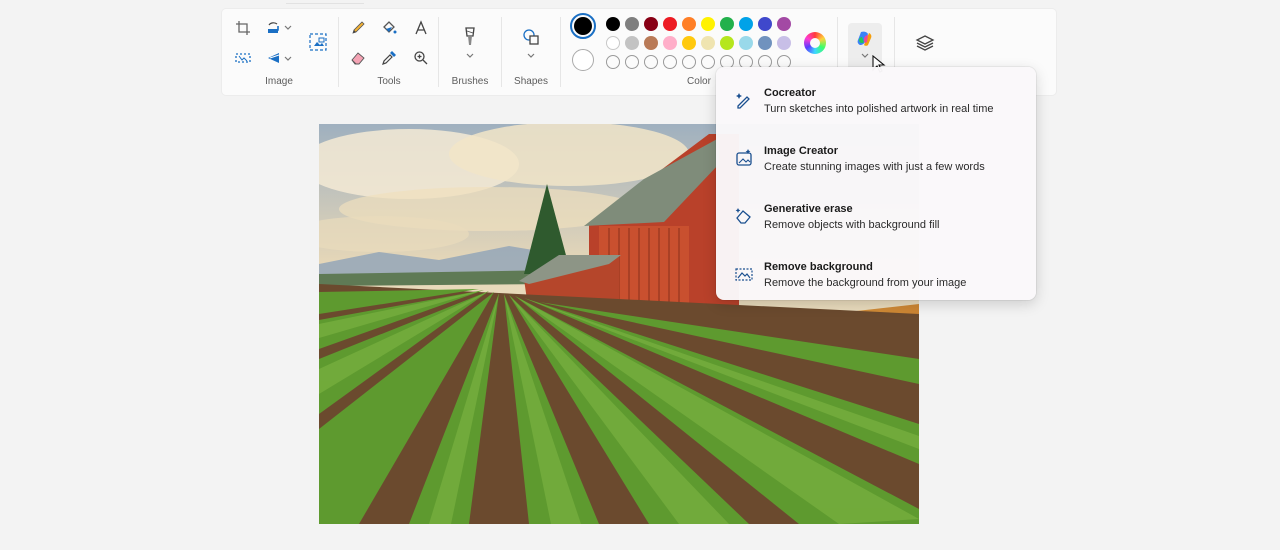 The image size is (1280, 550). I want to click on primary-color-swatch, so click(583, 26).